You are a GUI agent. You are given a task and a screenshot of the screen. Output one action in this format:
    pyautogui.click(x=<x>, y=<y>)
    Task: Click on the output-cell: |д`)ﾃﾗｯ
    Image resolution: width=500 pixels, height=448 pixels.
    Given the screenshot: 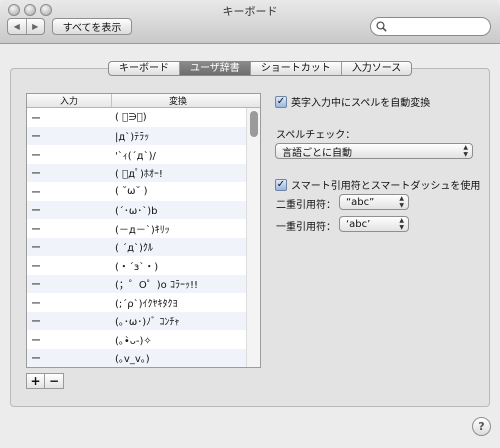 What is the action you would take?
    pyautogui.click(x=178, y=135)
    